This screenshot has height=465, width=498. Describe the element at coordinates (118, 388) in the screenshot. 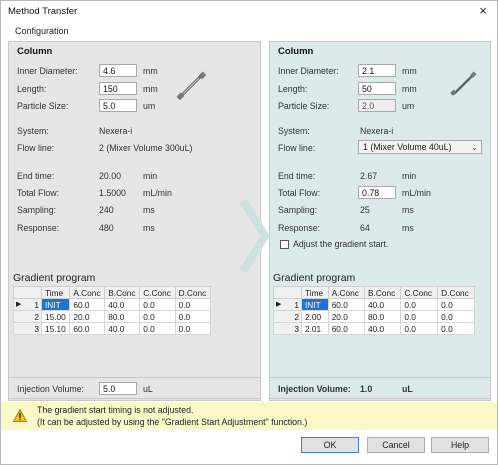

I see `left-injection-input: 5.0` at that location.